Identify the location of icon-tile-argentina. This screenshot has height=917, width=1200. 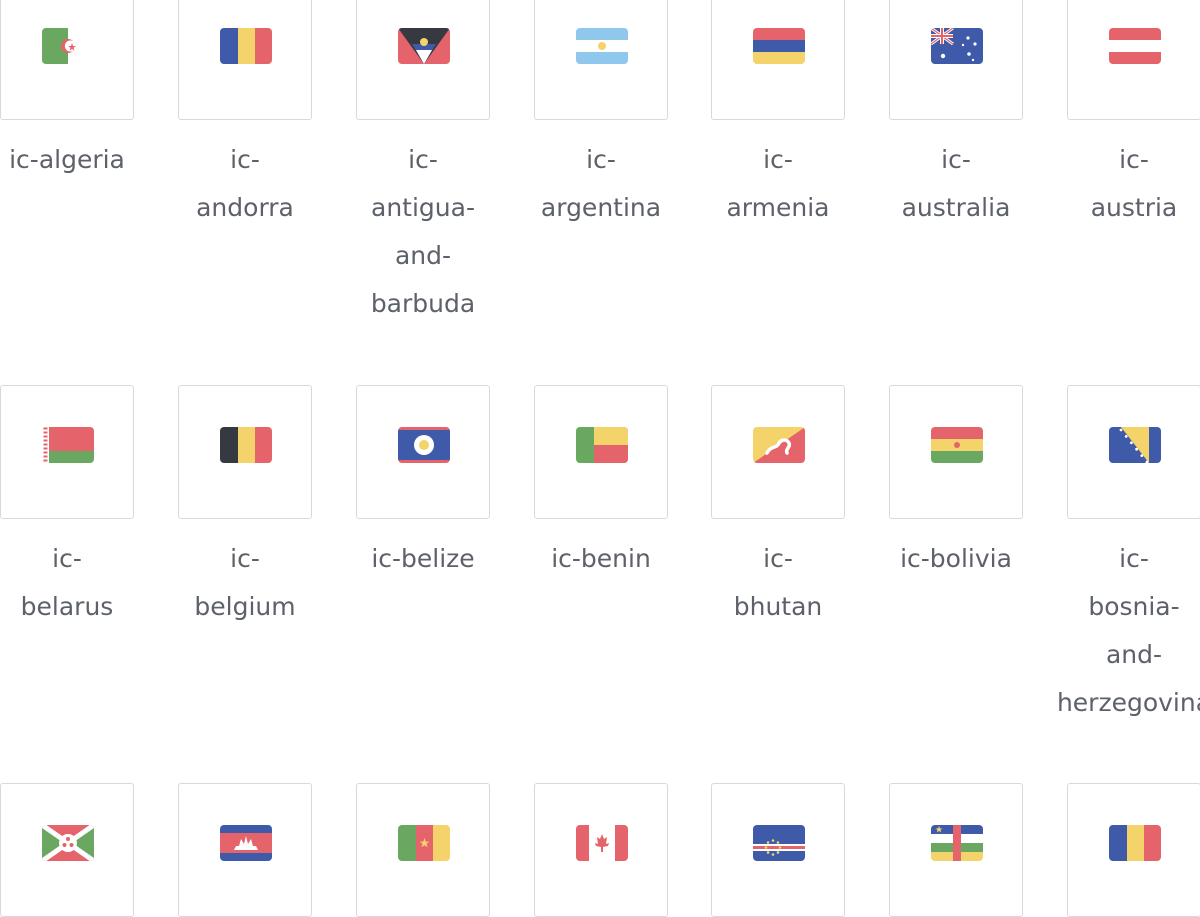
(601, 60).